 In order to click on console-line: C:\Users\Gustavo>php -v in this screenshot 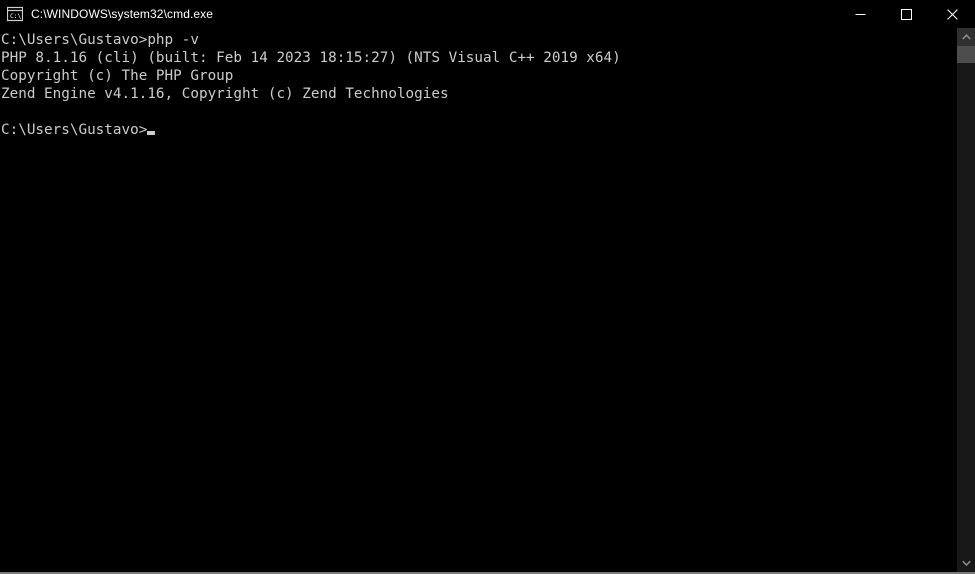, I will do `click(100, 40)`.